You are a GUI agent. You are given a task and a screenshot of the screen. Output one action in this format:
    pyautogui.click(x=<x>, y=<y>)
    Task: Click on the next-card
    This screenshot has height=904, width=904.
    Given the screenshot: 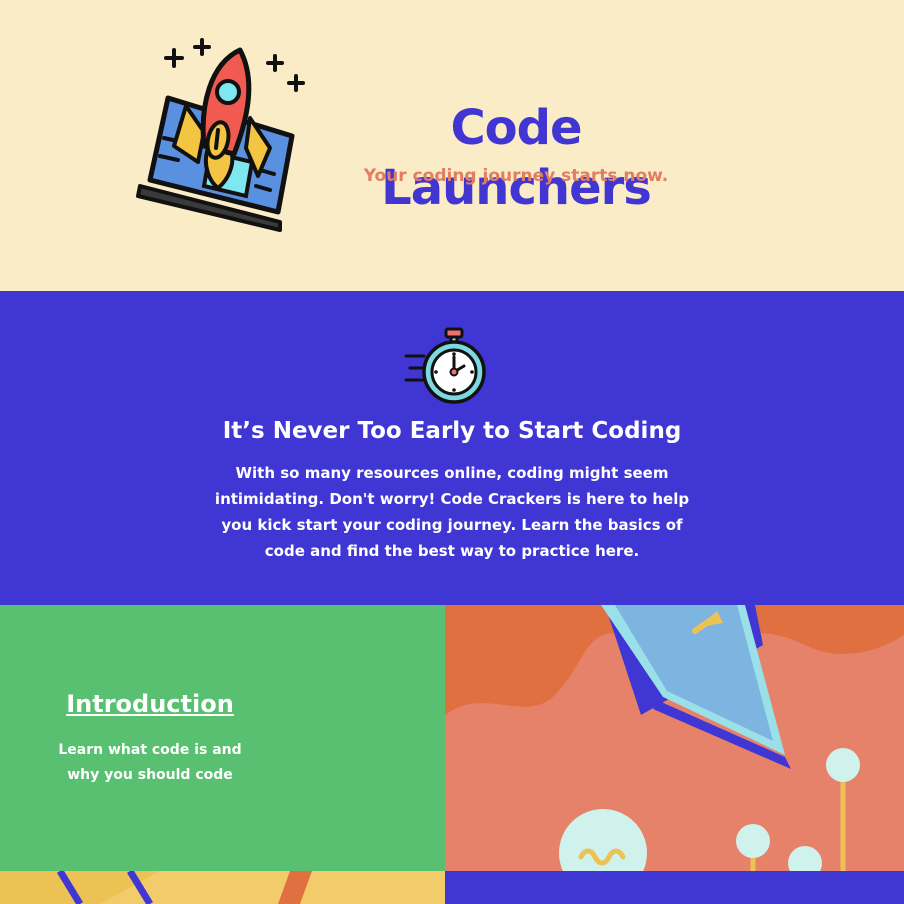 What is the action you would take?
    pyautogui.click(x=674, y=887)
    